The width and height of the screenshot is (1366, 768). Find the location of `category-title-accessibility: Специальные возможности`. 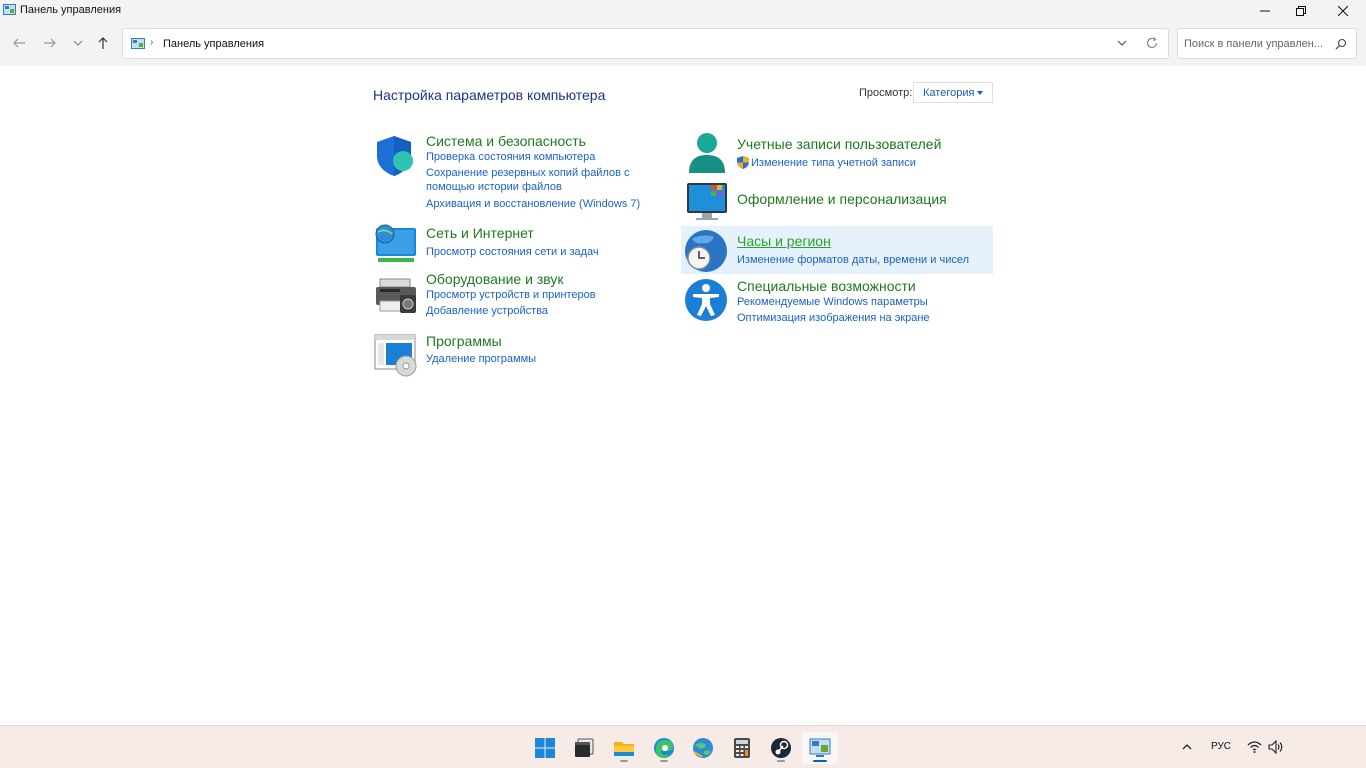

category-title-accessibility: Специальные возможности is located at coordinates (826, 286).